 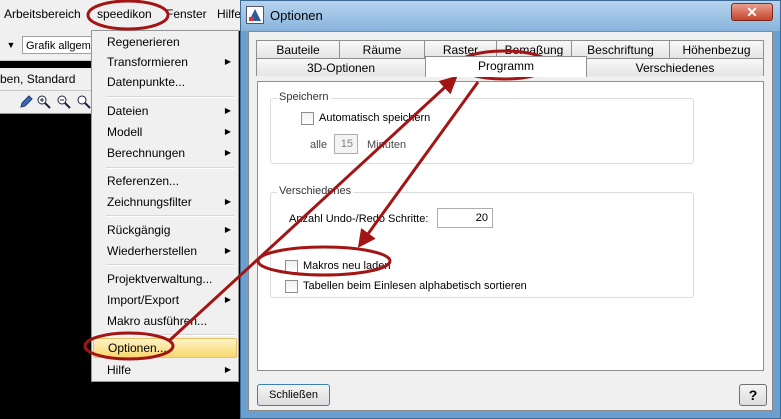 I want to click on every-label: alle, so click(x=319, y=145).